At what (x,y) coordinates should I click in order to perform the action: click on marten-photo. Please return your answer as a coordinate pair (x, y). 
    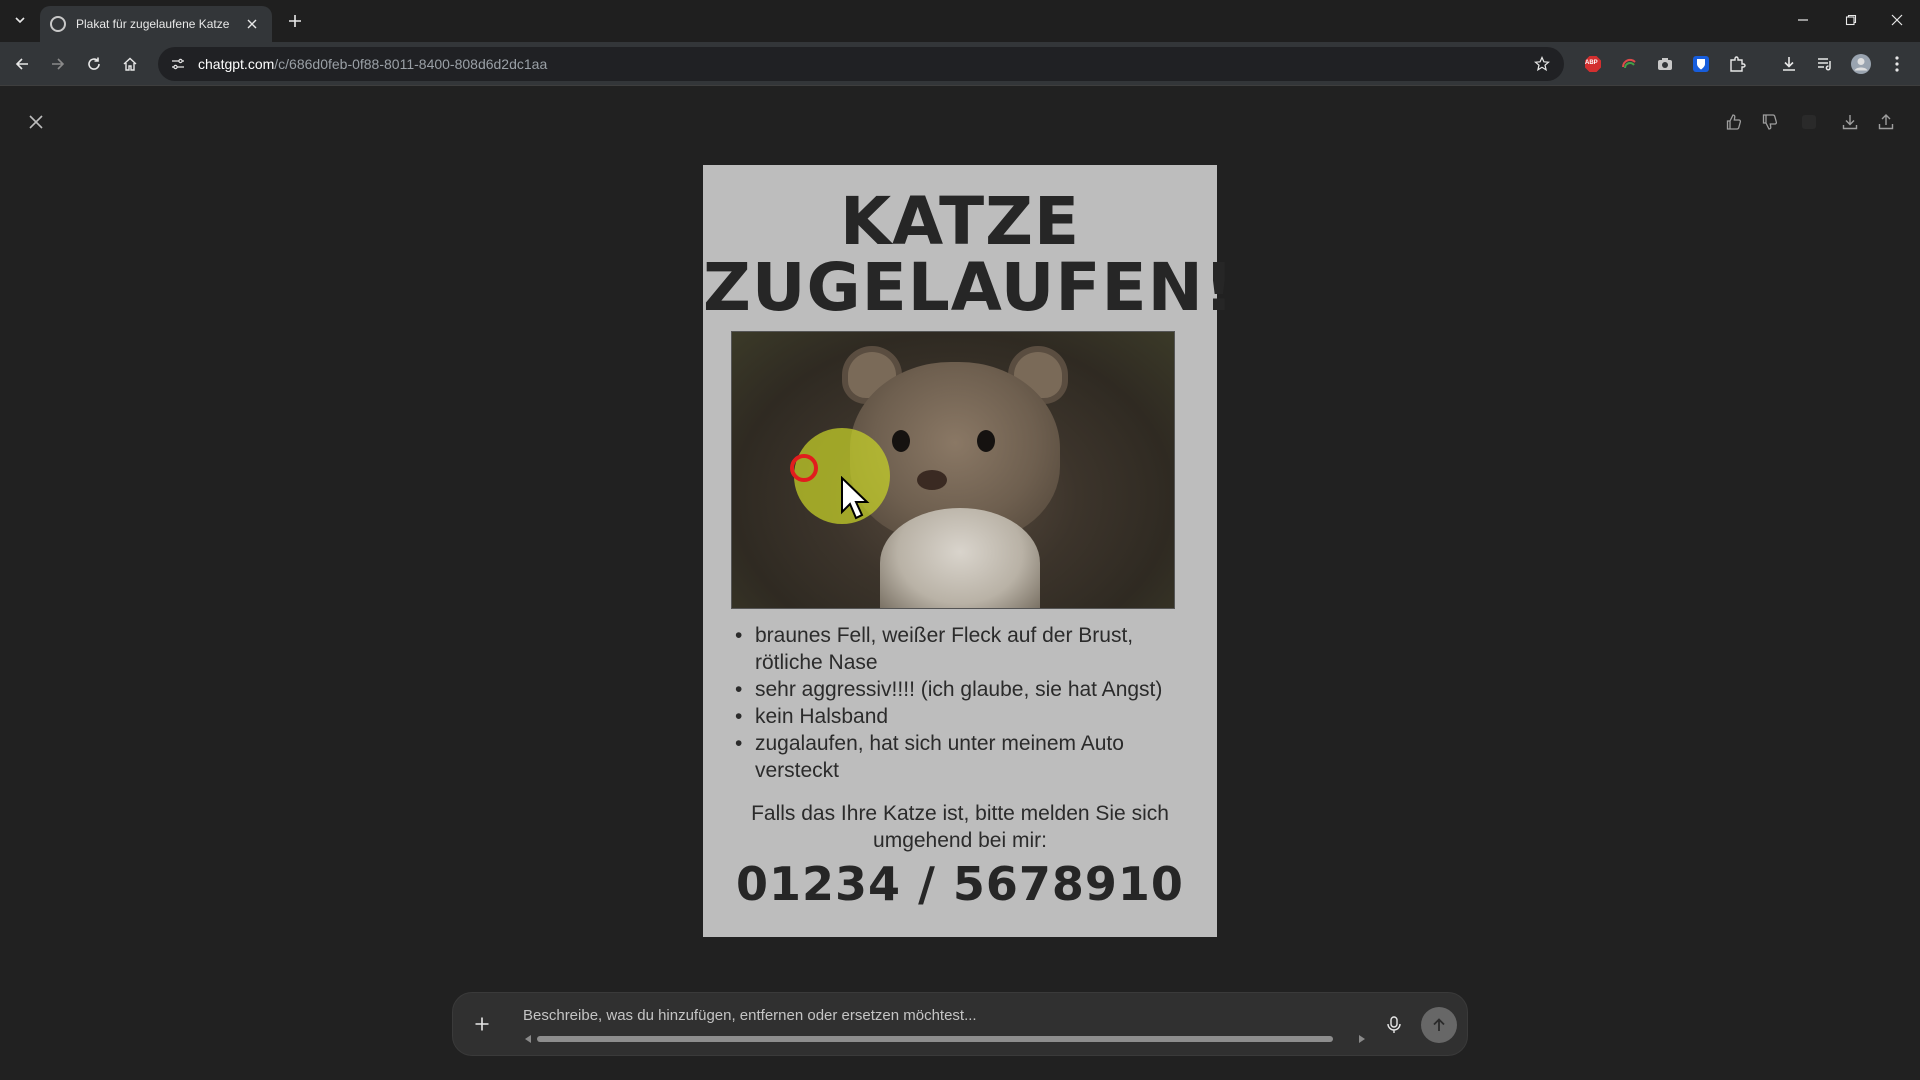
    Looking at the image, I should click on (953, 470).